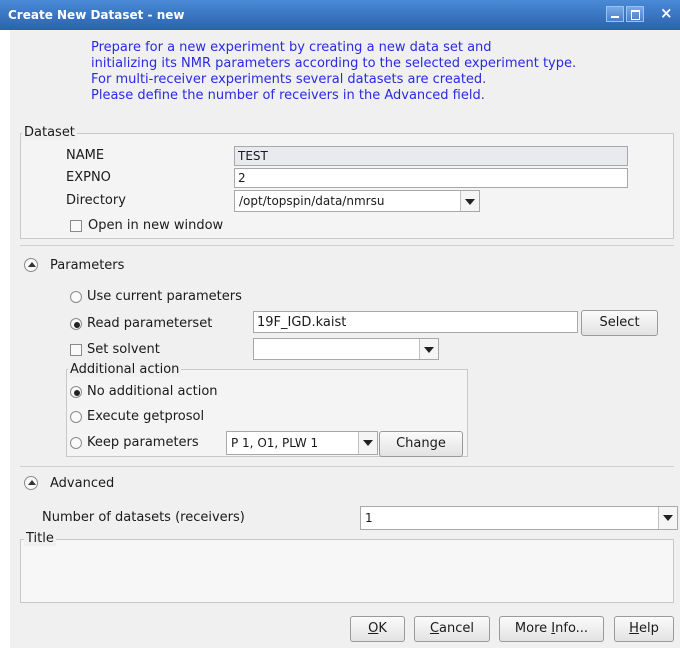 The width and height of the screenshot is (680, 648). I want to click on select-button: Select, so click(619, 323).